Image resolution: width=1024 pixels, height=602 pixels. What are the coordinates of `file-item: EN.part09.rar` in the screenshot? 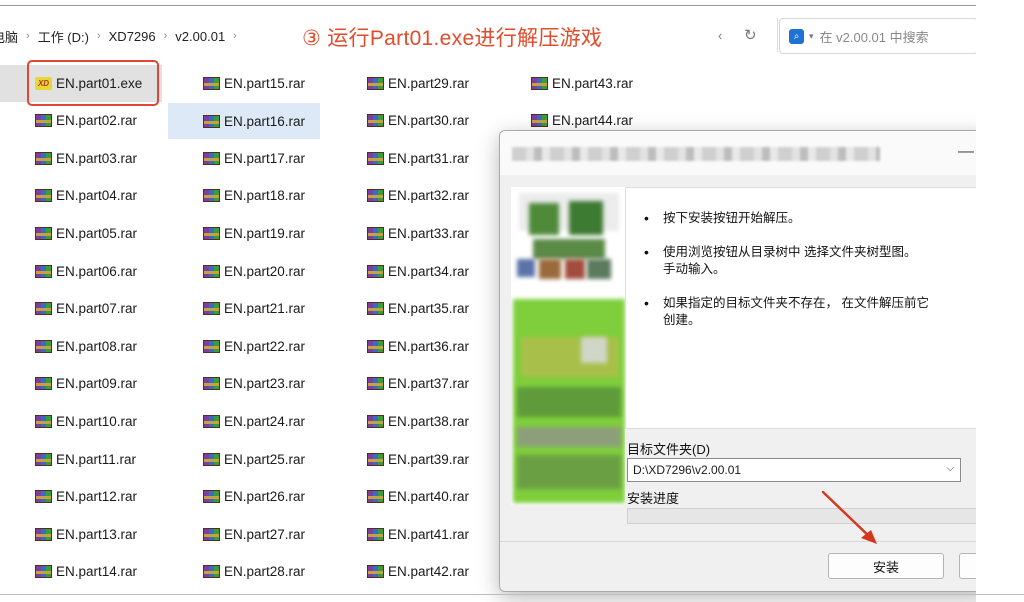 It's located at (86, 384).